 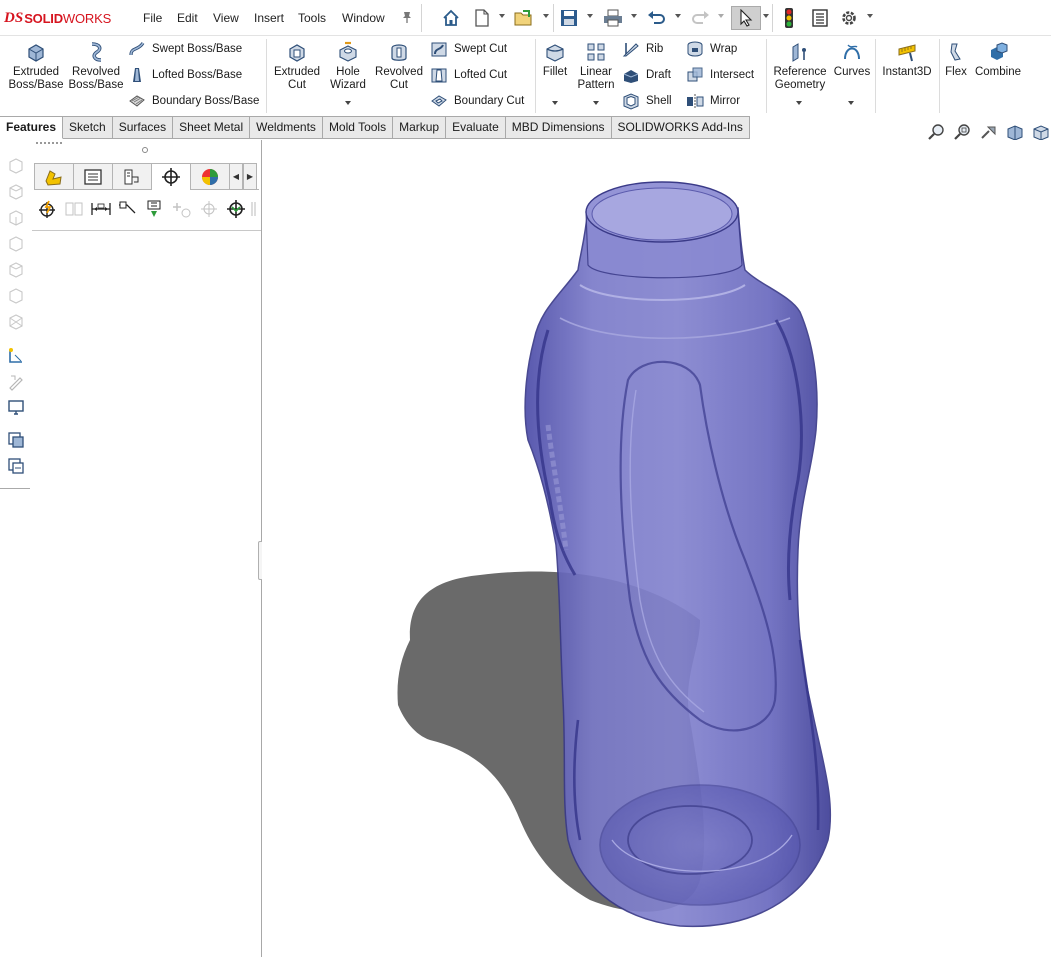 What do you see at coordinates (558, 127) in the screenshot?
I see `tab-mbd-dimensions: MBD Dimensions` at bounding box center [558, 127].